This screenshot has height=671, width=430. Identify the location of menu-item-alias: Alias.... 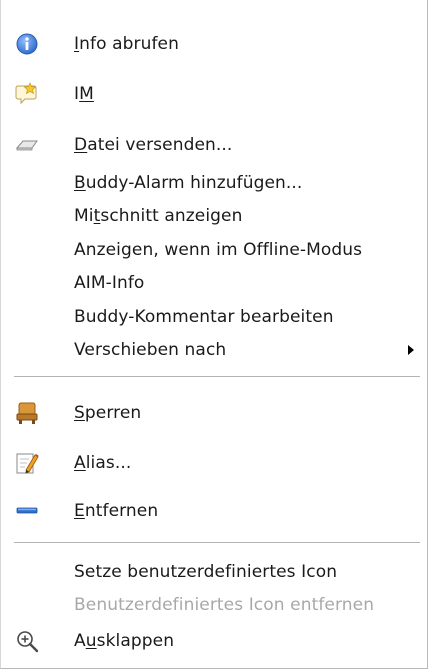
(214, 463).